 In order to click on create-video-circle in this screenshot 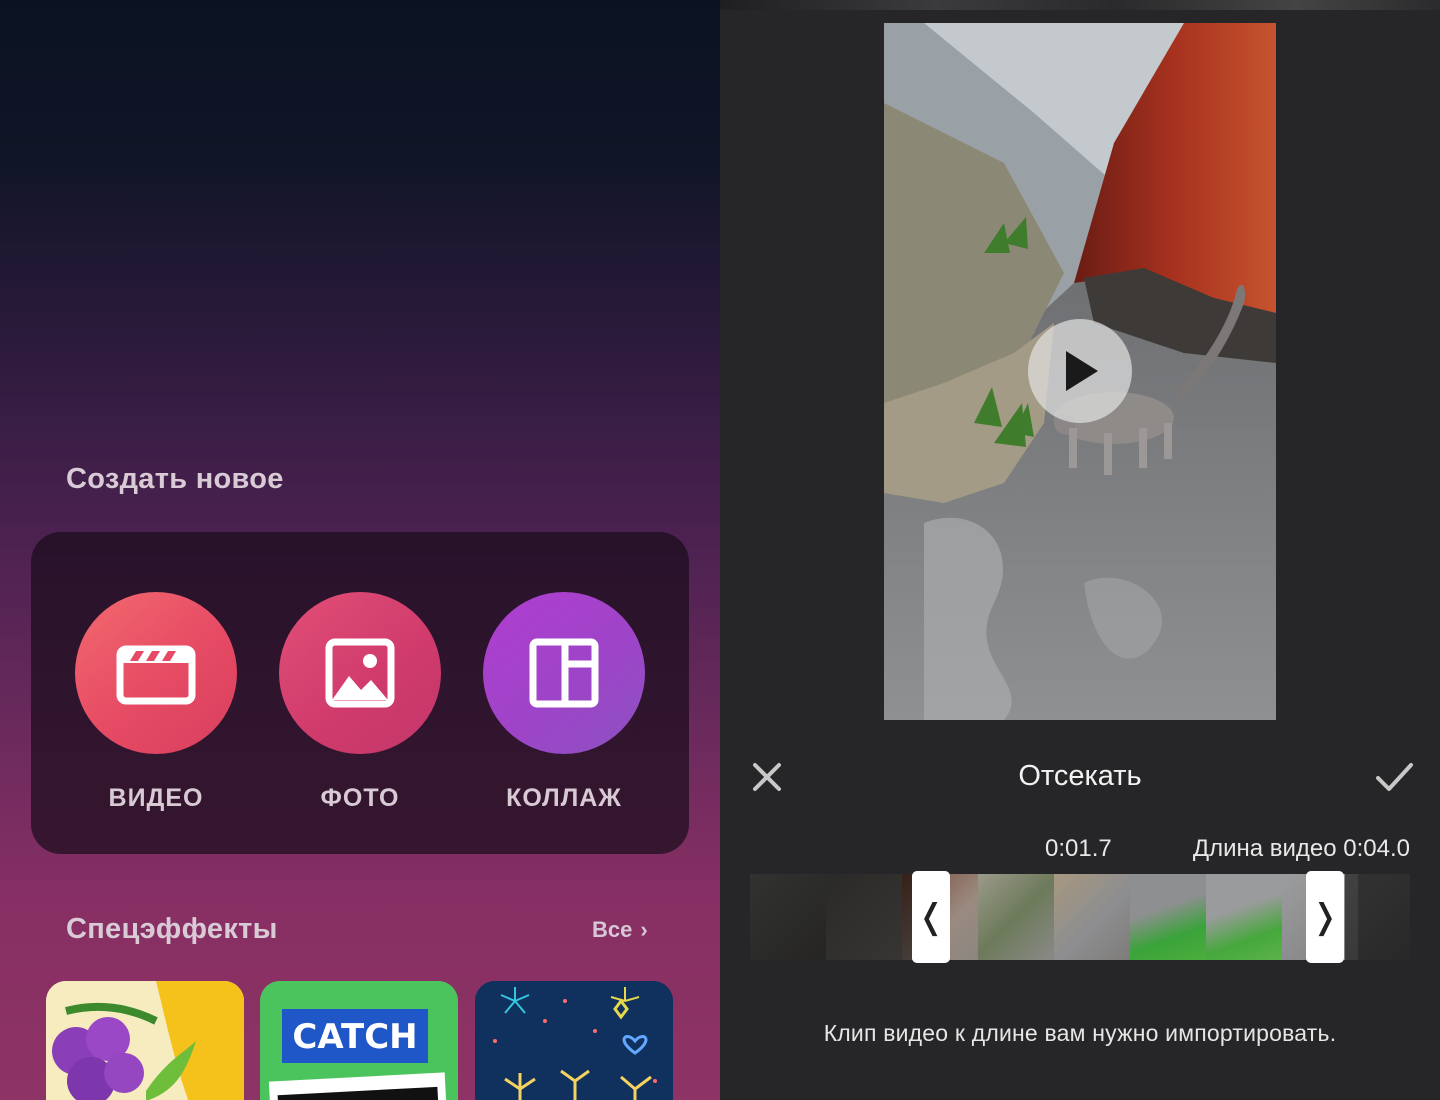, I will do `click(156, 673)`.